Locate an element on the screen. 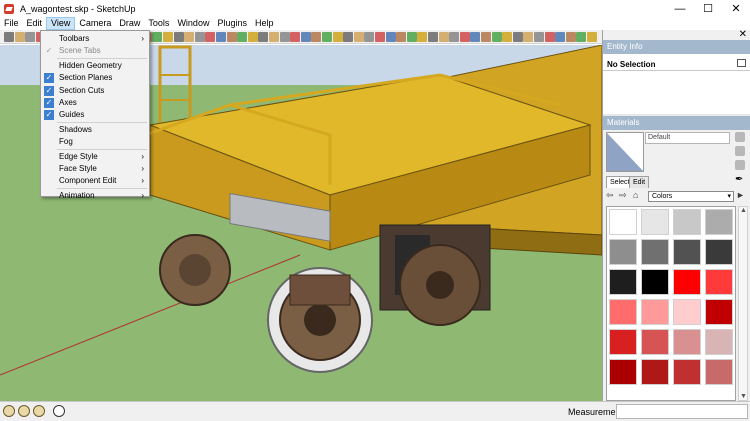 This screenshot has height=421, width=750. menu-edit: Edit is located at coordinates (35, 23).